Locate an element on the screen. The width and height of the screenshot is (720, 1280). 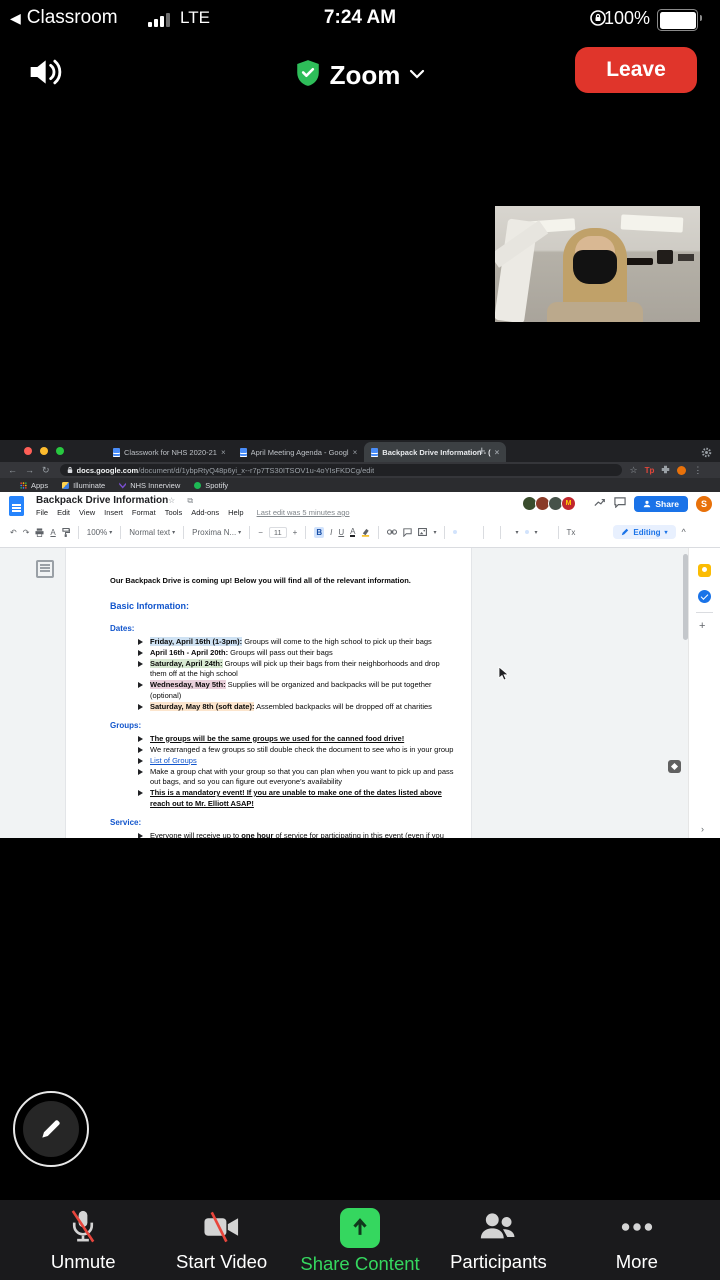
comments-icon is located at coordinates (620, 504).